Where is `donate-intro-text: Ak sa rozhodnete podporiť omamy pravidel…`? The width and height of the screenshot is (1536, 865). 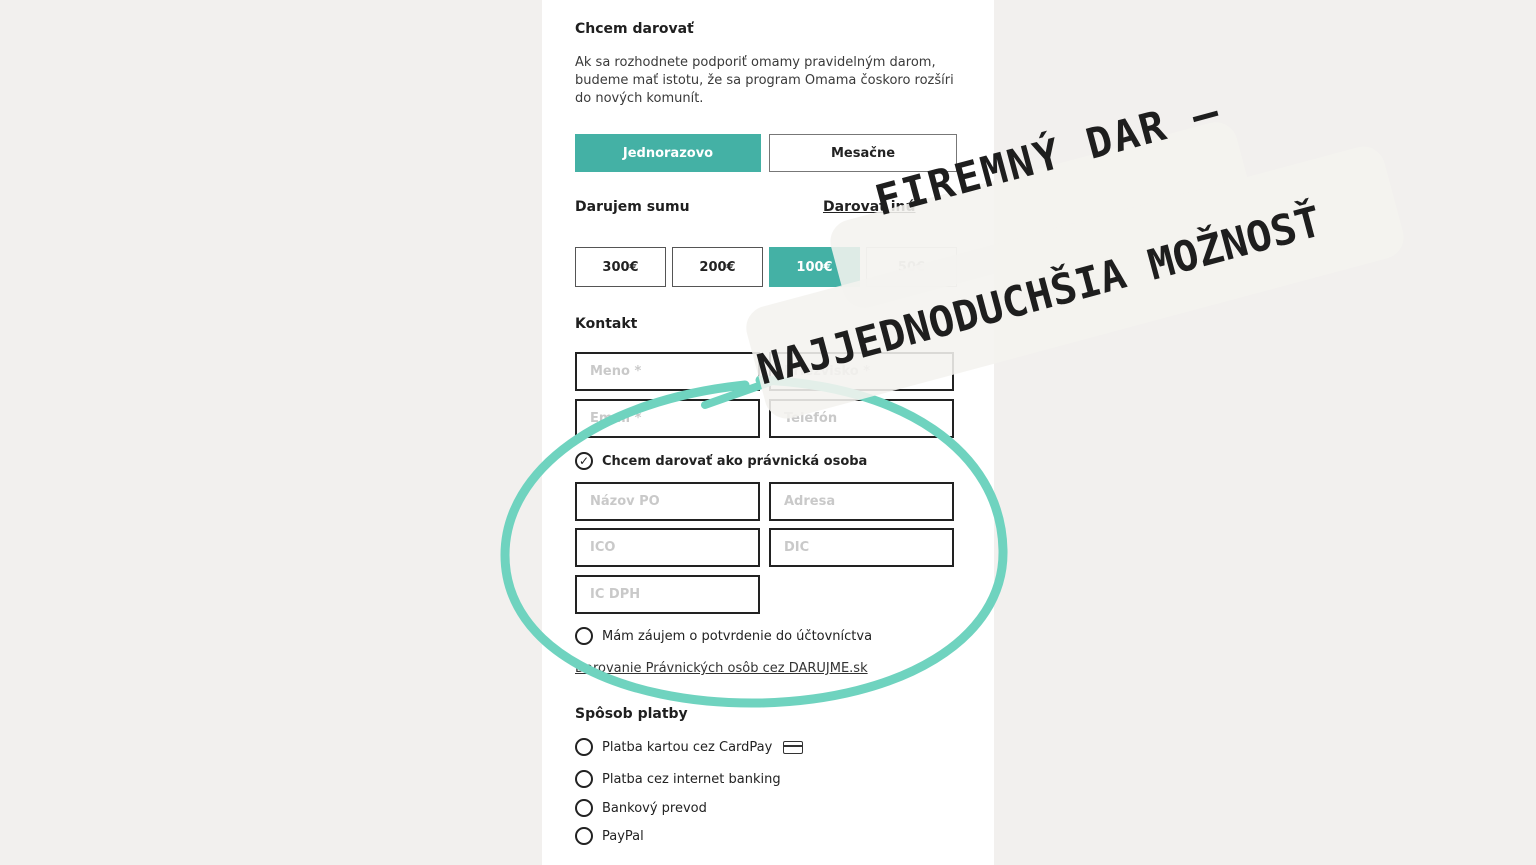 donate-intro-text: Ak sa rozhodnete podporiť omamy pravidel… is located at coordinates (764, 80).